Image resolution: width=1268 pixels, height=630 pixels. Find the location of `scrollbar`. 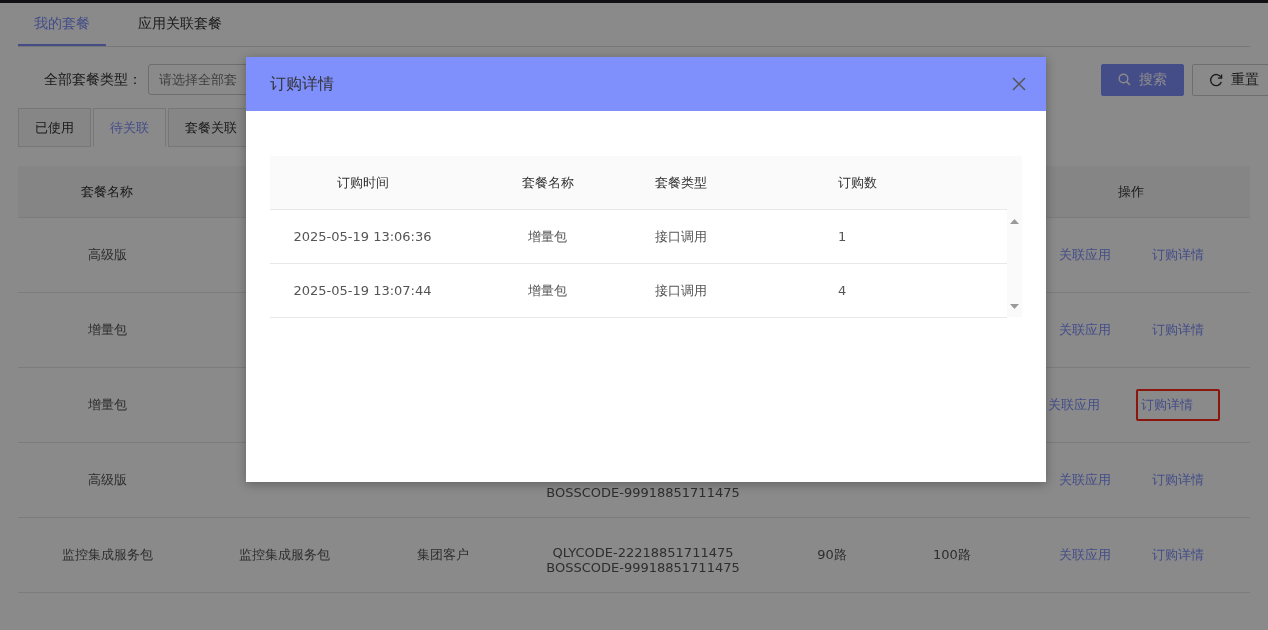

scrollbar is located at coordinates (1014, 263).